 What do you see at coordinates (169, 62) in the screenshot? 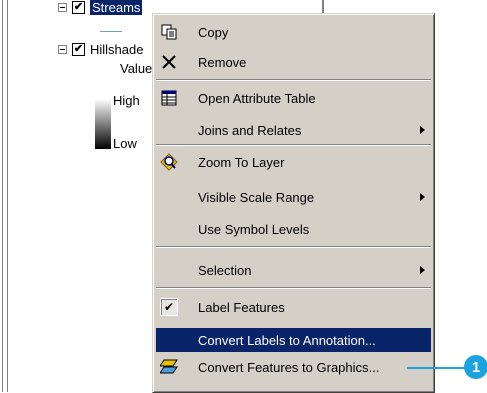
I see `remove-icon` at bounding box center [169, 62].